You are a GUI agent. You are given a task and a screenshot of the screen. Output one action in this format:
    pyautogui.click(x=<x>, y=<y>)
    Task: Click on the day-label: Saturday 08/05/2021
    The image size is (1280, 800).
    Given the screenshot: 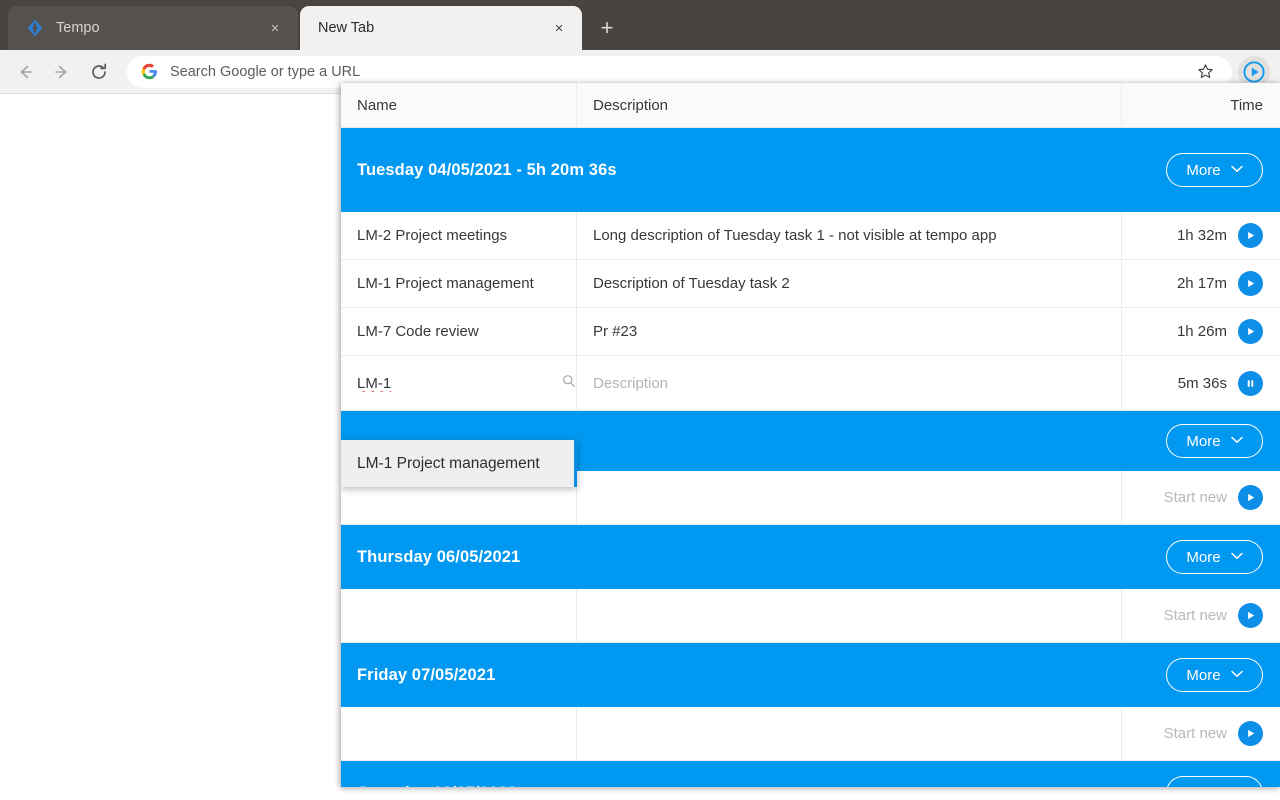 What is the action you would take?
    pyautogui.click(x=437, y=786)
    